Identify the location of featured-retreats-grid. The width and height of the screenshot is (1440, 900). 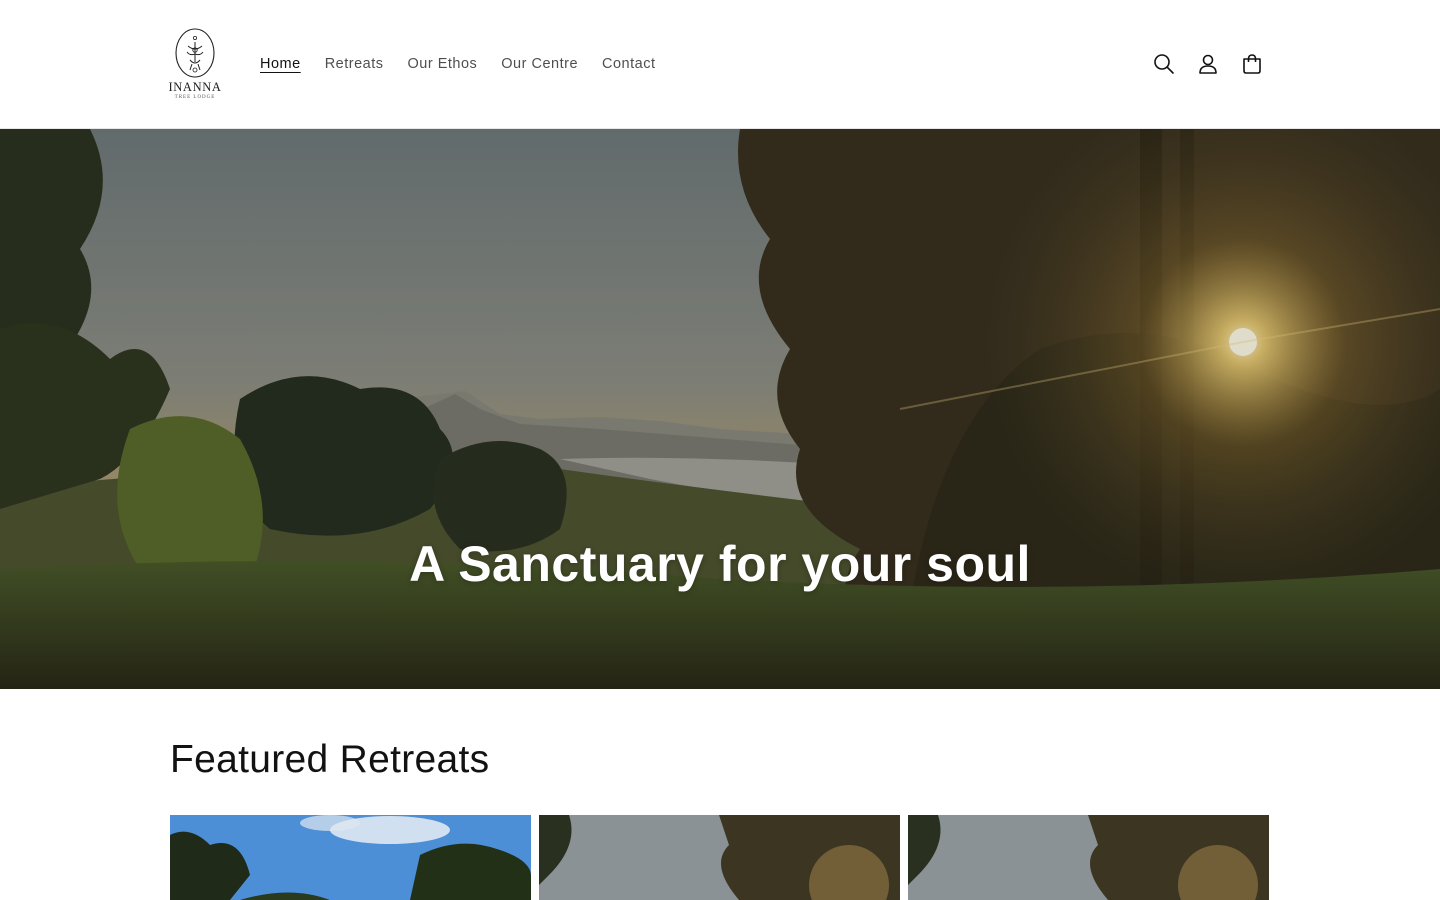
(720, 857).